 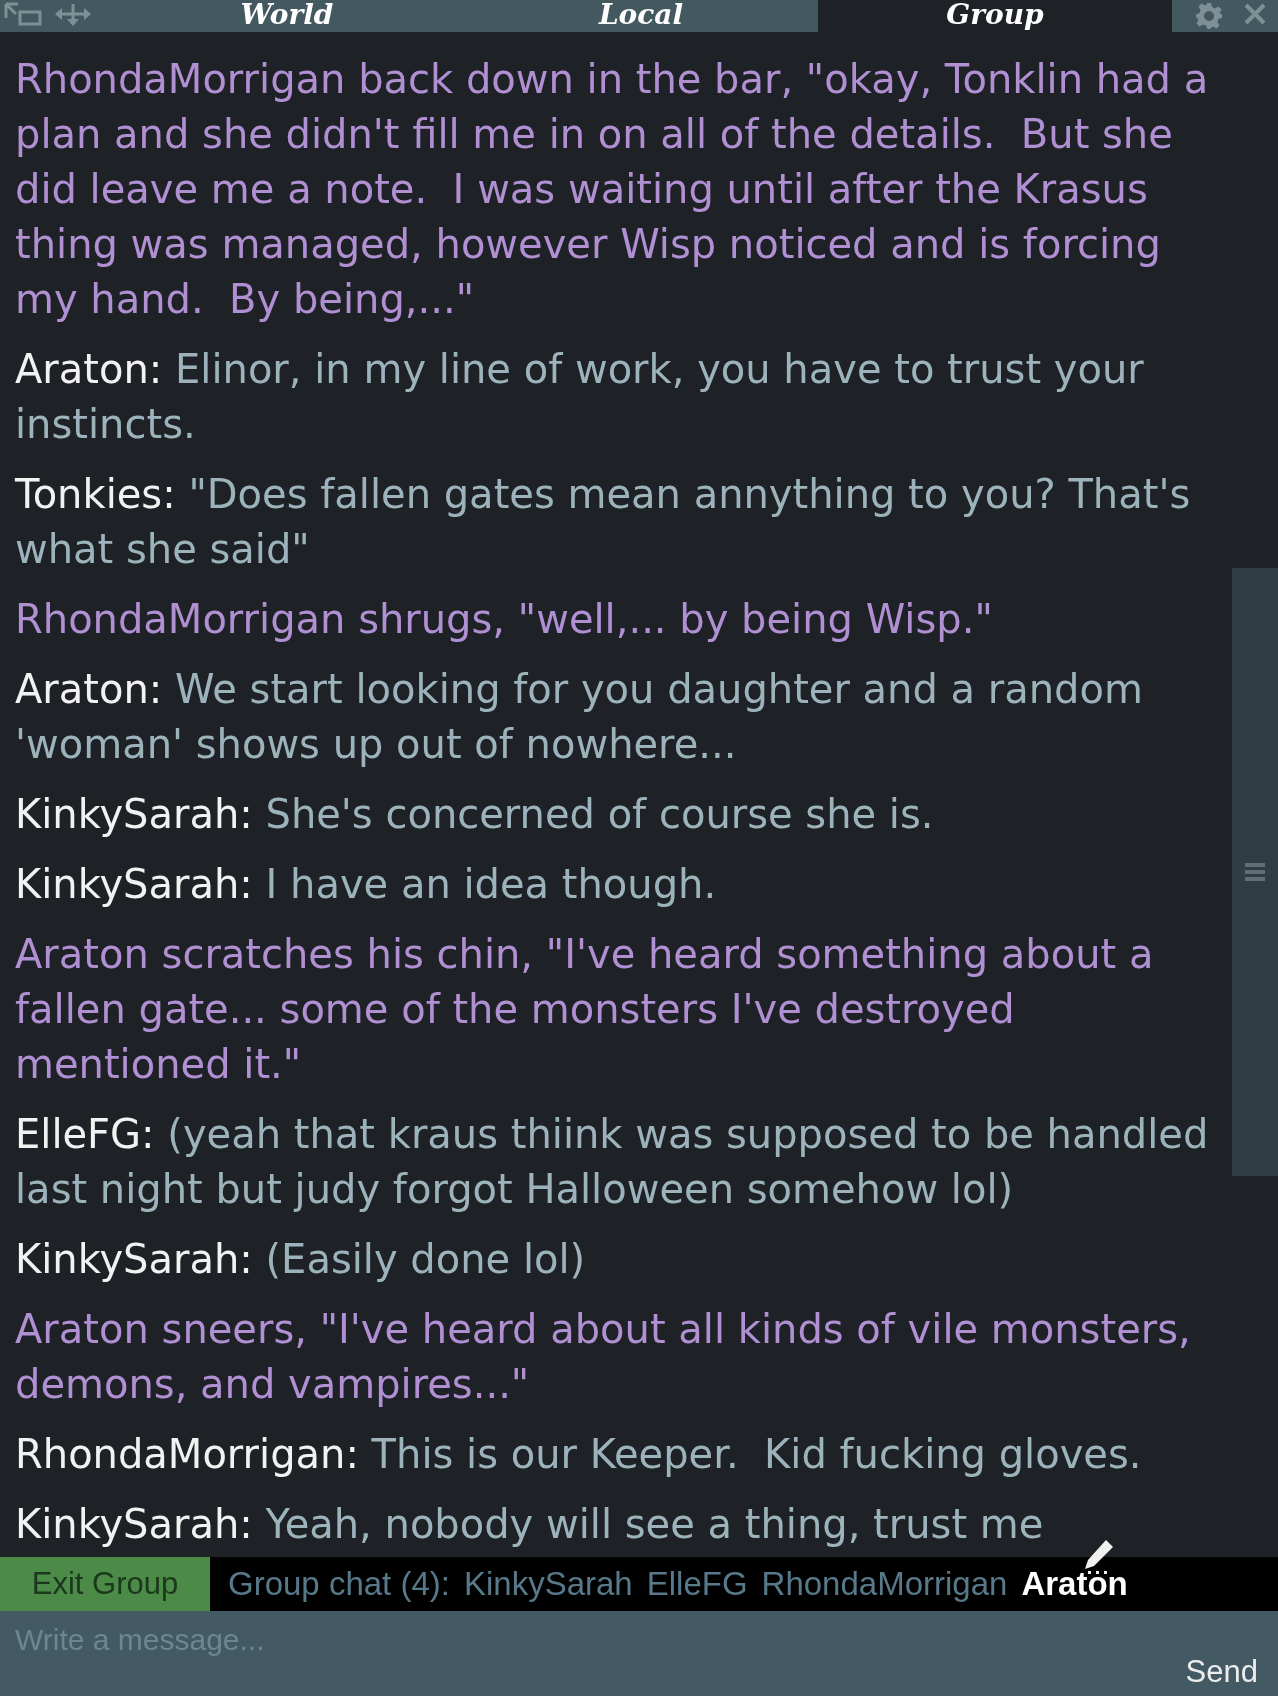 What do you see at coordinates (1255, 14) in the screenshot?
I see `close-icon` at bounding box center [1255, 14].